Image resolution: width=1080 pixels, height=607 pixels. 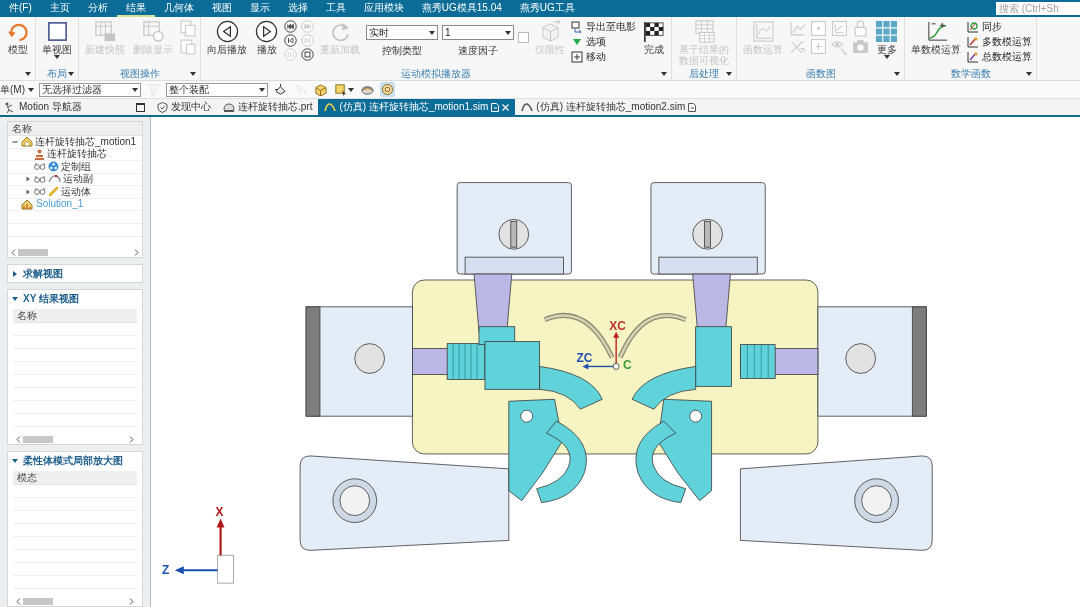 I want to click on document-tab: (仿真) 连杆旋转抽芯_motion1.sim, so click(x=417, y=107).